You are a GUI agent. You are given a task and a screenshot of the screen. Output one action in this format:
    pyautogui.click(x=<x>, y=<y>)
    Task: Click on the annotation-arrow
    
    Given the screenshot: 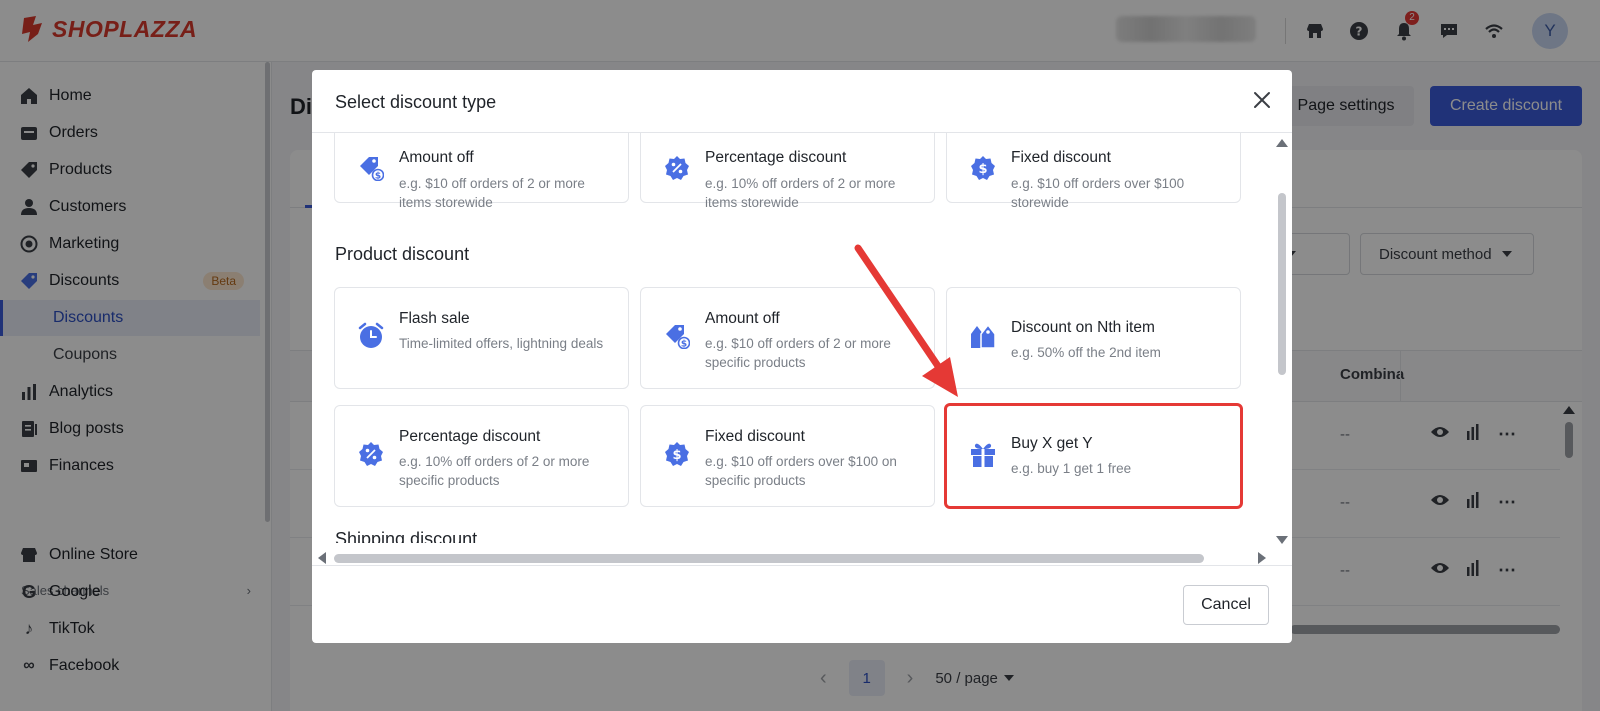 What is the action you would take?
    pyautogui.click(x=906, y=320)
    